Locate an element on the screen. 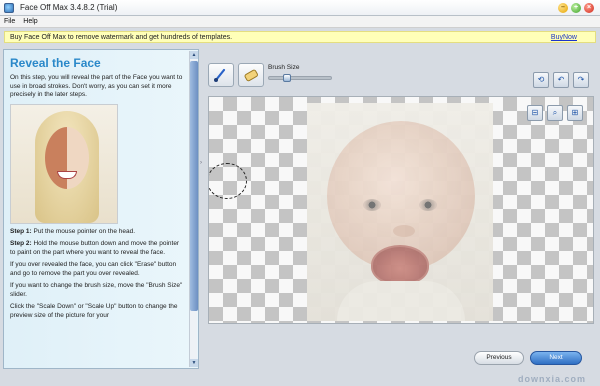  search-icon: ⌕ is located at coordinates (555, 112).